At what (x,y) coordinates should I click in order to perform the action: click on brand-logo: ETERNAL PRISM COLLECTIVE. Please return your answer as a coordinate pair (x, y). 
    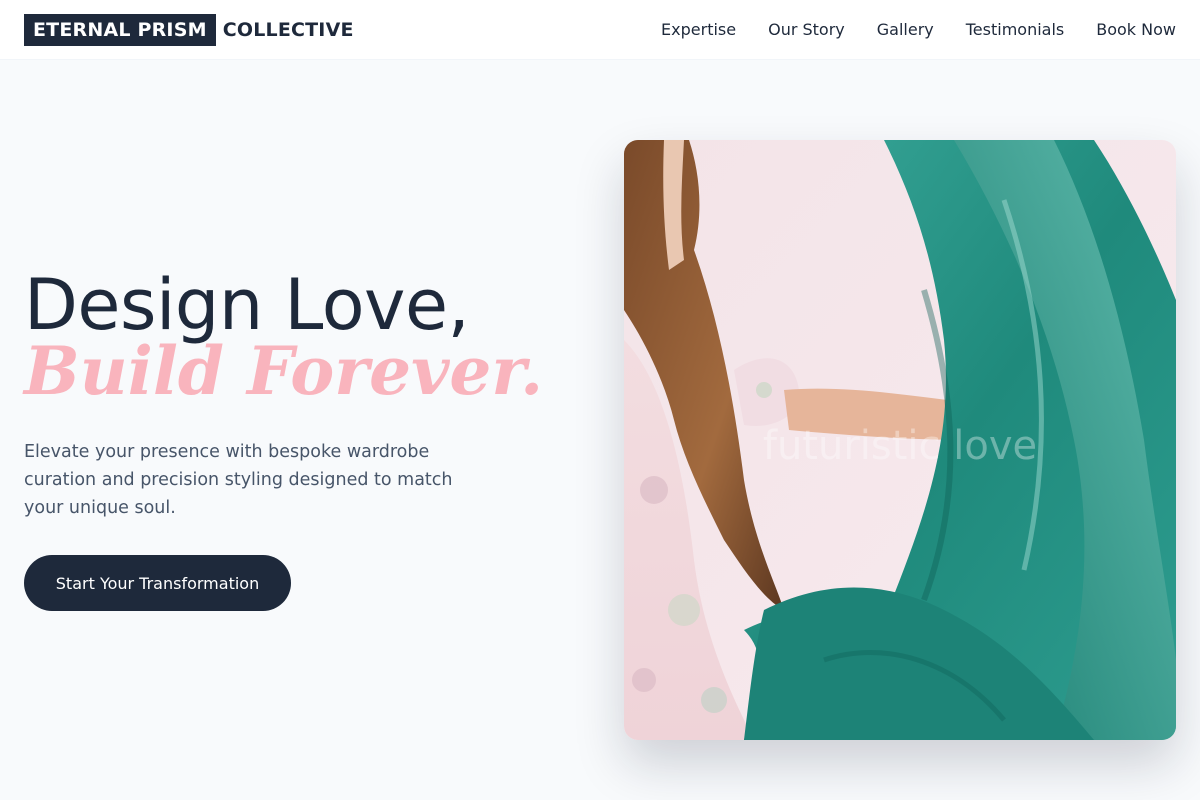
    Looking at the image, I should click on (189, 29).